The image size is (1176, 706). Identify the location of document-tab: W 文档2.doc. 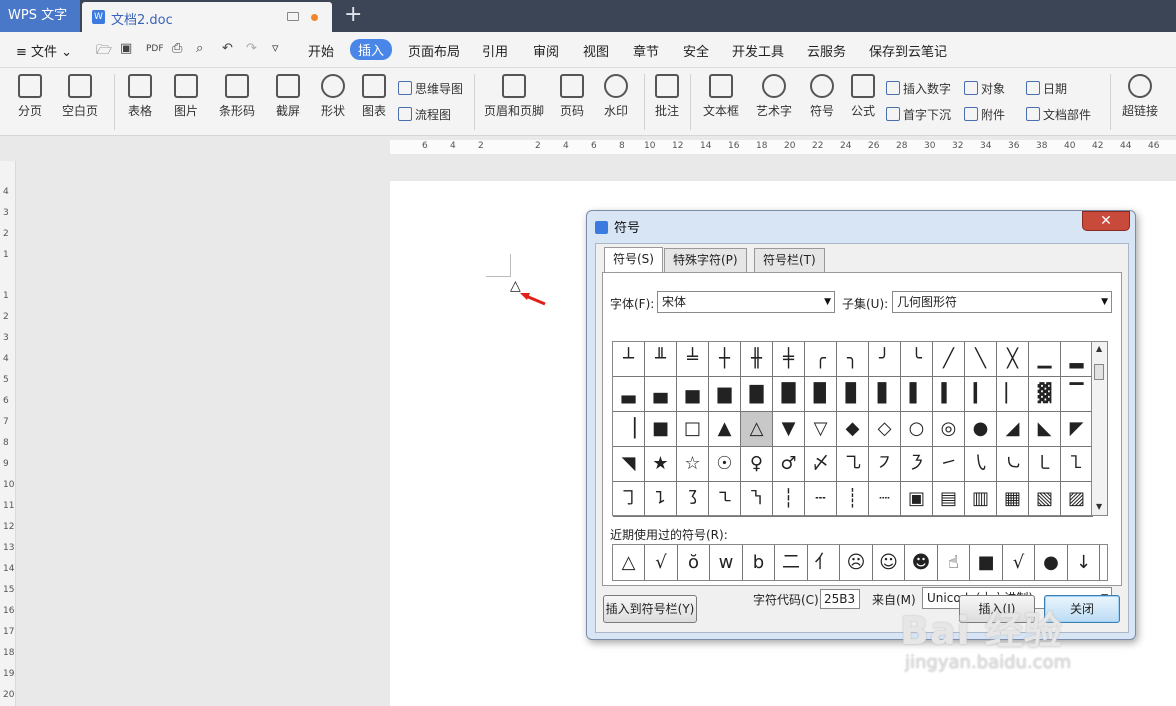
(207, 17).